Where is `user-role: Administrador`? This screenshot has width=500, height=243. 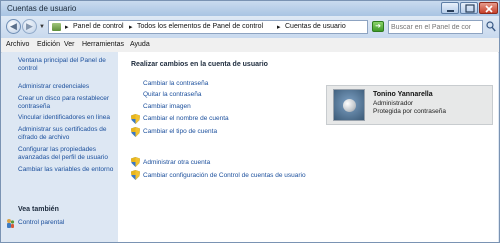 user-role: Administrador is located at coordinates (393, 103).